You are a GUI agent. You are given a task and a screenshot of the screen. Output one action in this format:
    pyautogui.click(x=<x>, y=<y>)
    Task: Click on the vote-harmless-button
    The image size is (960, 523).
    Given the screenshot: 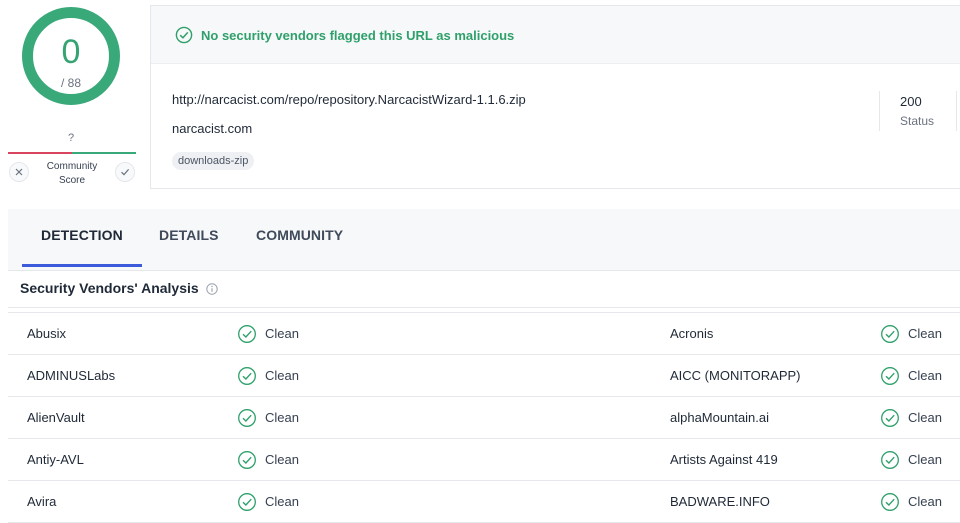 What is the action you would take?
    pyautogui.click(x=125, y=172)
    